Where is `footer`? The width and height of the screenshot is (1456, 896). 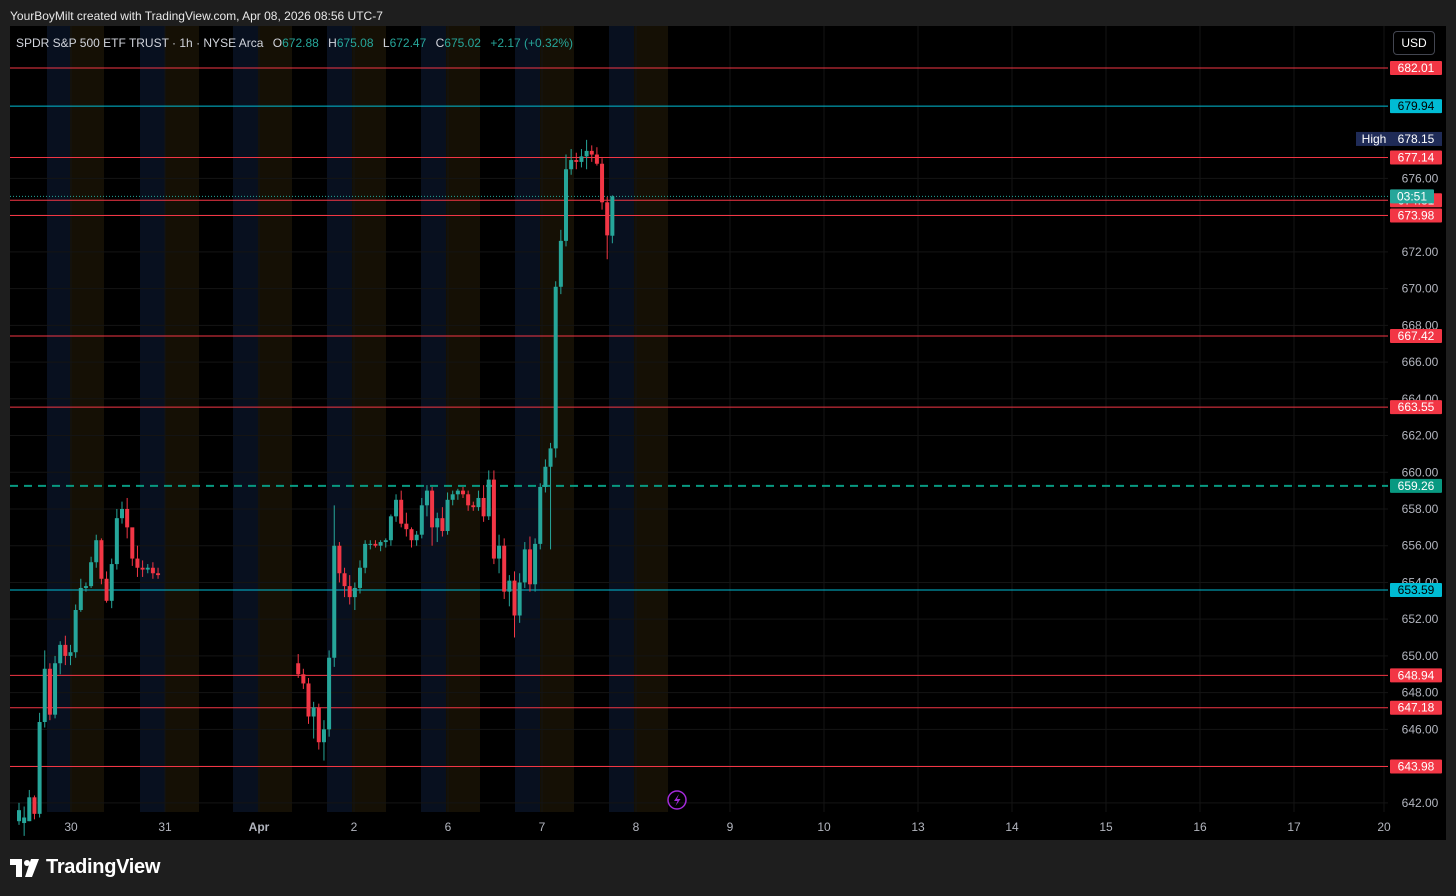 footer is located at coordinates (728, 868).